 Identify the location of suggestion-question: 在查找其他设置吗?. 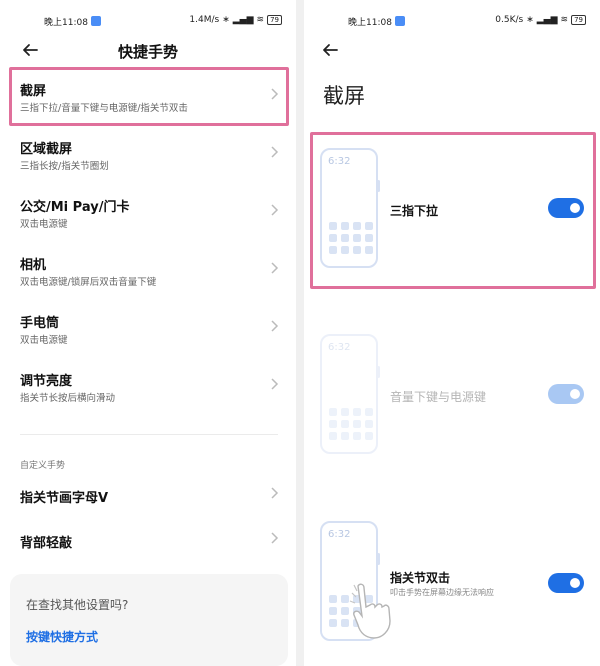
(77, 605).